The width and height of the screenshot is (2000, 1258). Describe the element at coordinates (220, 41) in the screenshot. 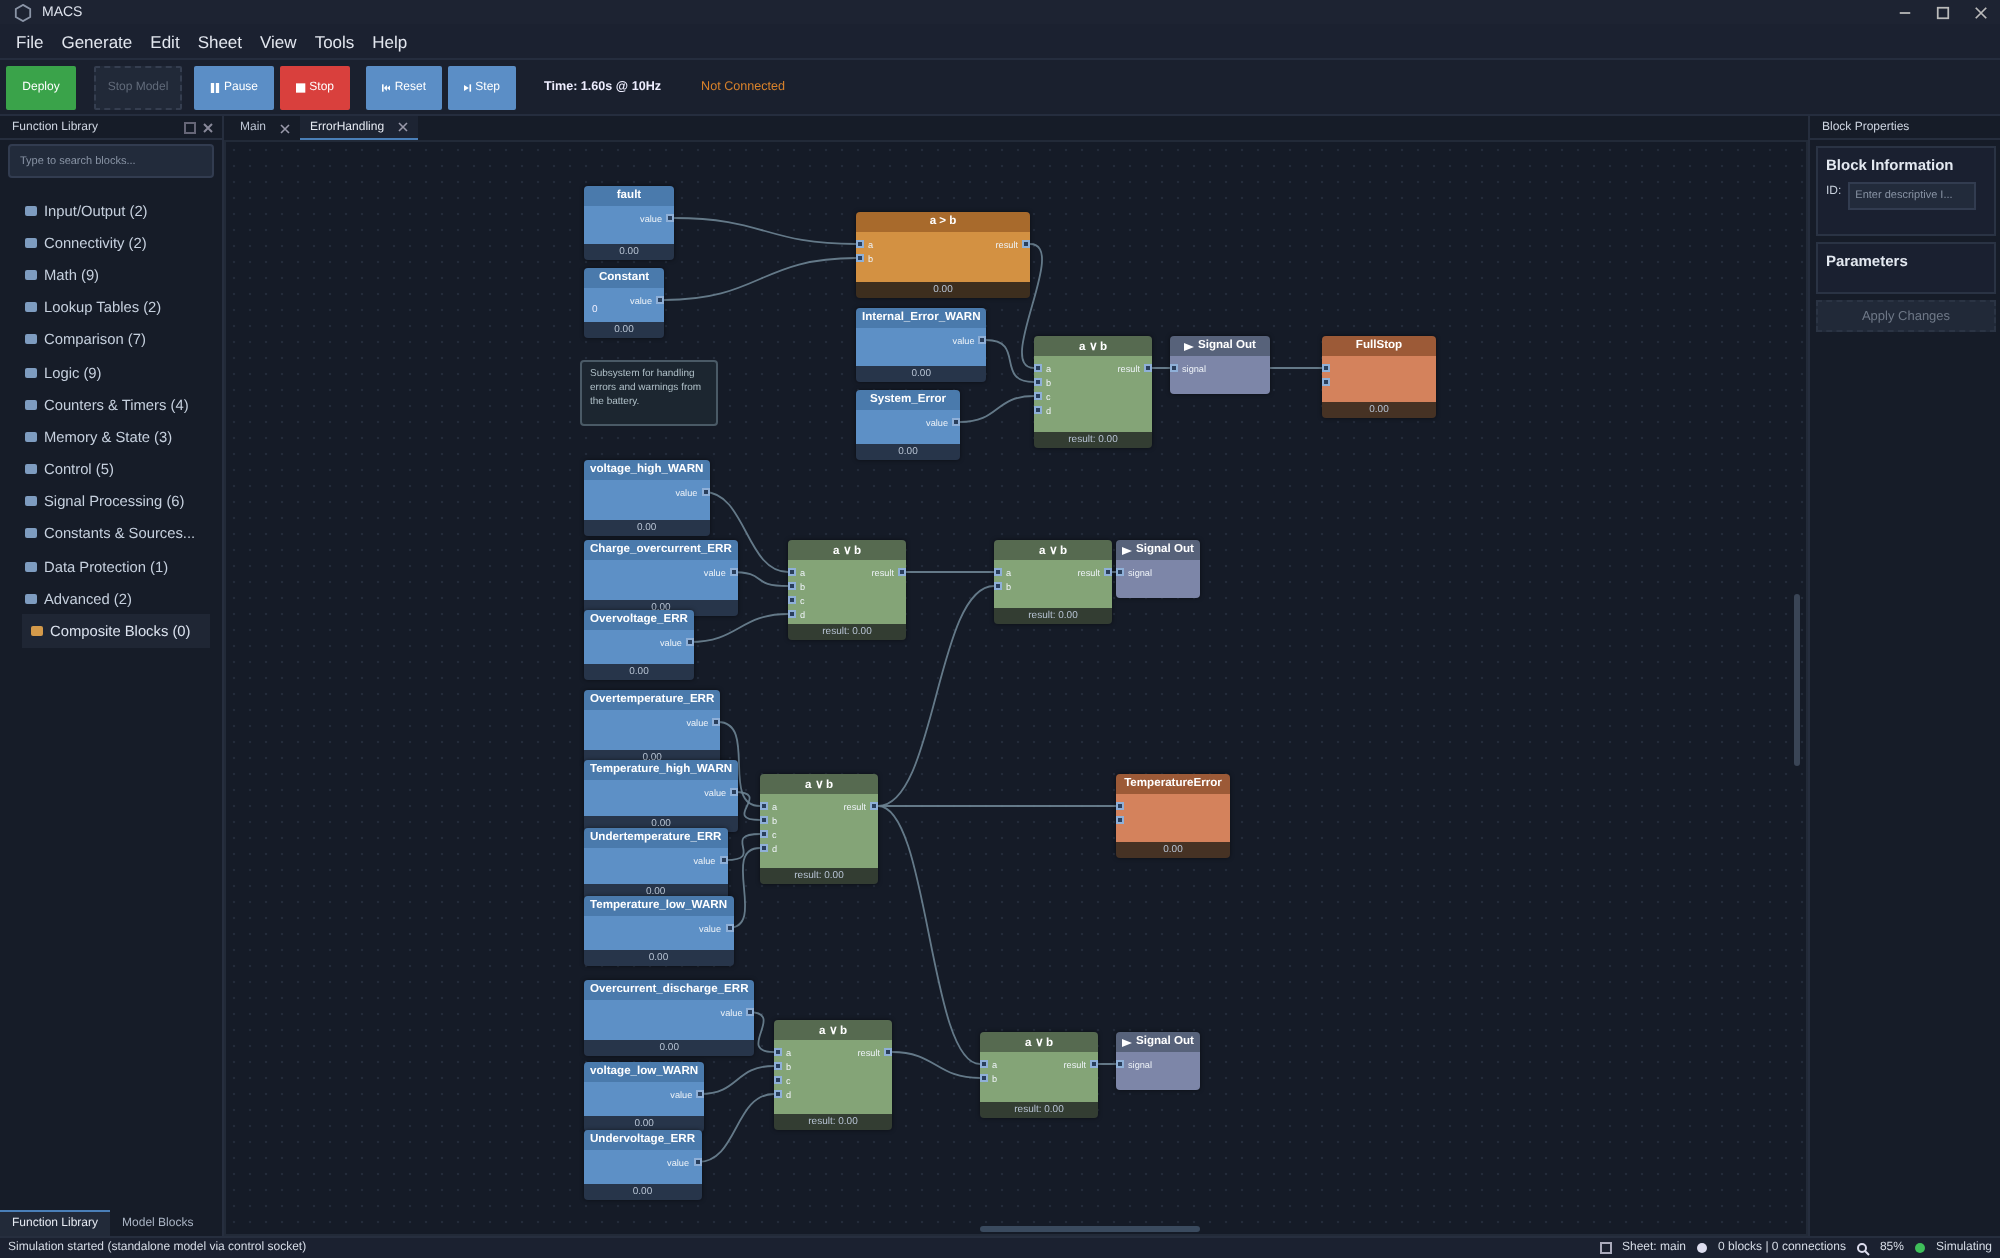

I see `menu-item: Sheet` at that location.